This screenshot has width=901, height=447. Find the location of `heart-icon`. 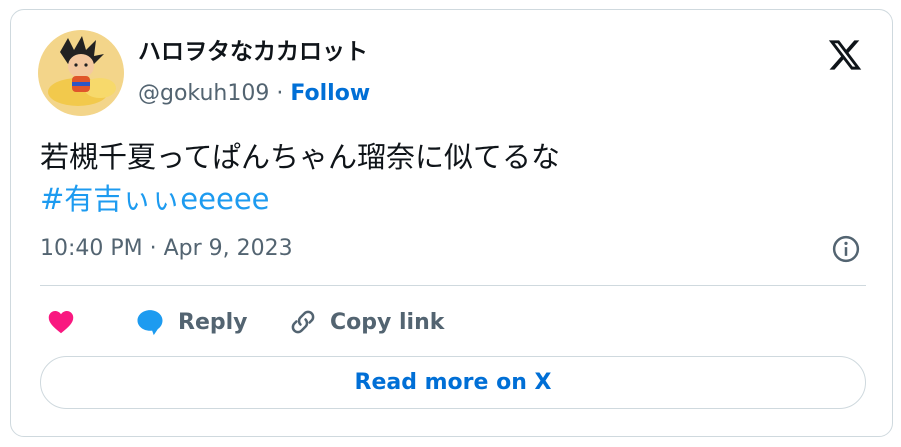

heart-icon is located at coordinates (61, 322).